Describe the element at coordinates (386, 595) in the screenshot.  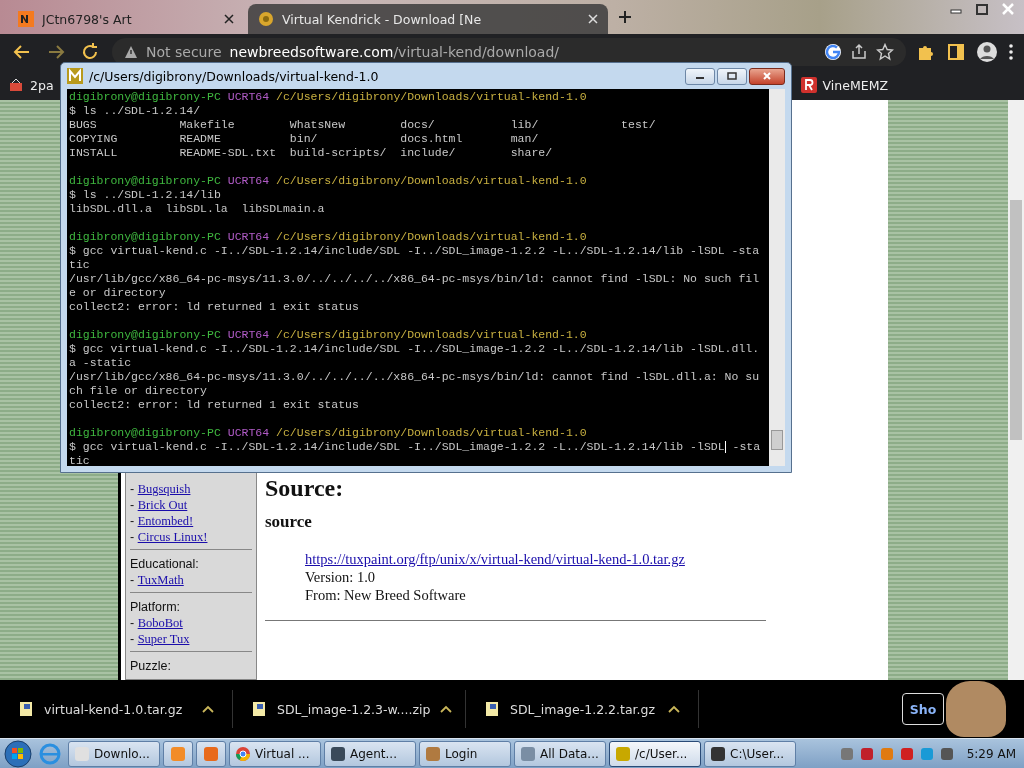
I see `detail-text: From: New Breed Software` at that location.